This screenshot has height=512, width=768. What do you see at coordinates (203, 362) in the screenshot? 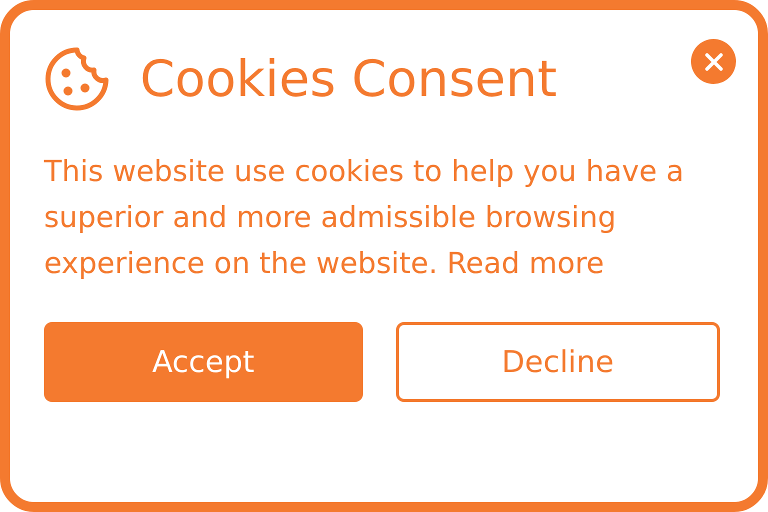
I see `accept-button: Accept` at bounding box center [203, 362].